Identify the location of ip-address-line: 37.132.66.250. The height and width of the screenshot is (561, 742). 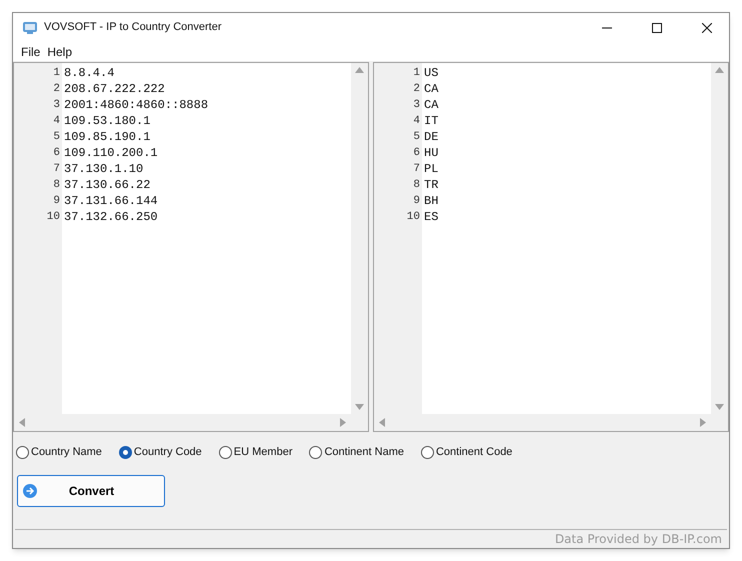
(111, 217).